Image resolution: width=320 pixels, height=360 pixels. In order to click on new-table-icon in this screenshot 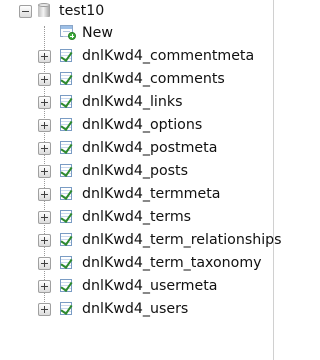, I will do `click(68, 32)`.